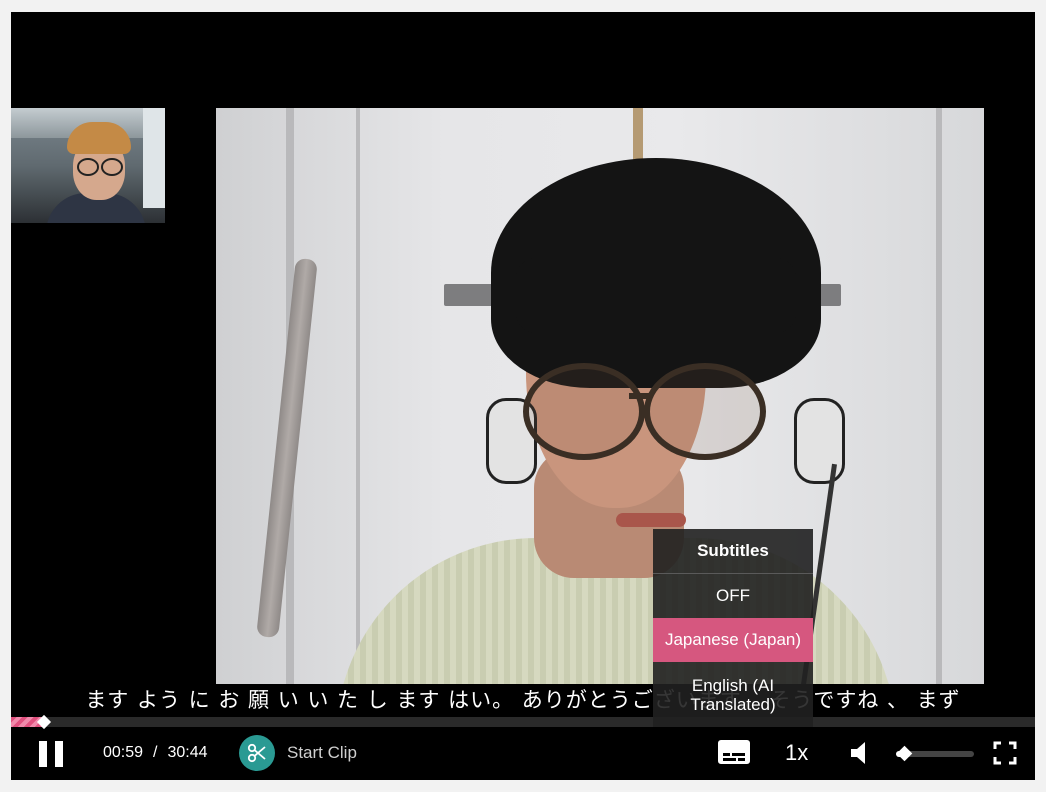  Describe the element at coordinates (523, 753) in the screenshot. I see `control-bar: 00:59 / 30:44 Start Clip 1x` at that location.